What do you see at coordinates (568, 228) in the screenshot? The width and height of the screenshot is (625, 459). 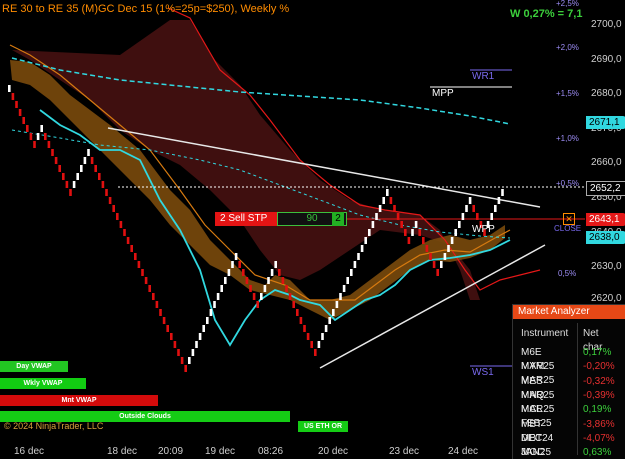 I see `close-label: CLOSE` at bounding box center [568, 228].